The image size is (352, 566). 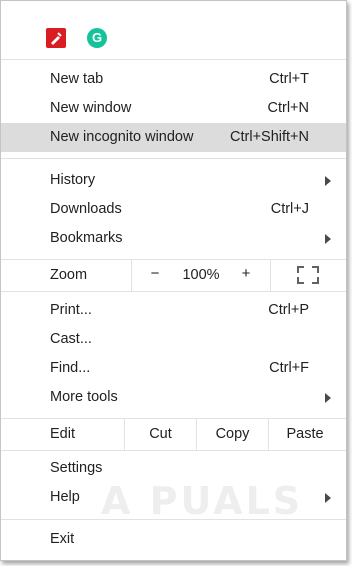 What do you see at coordinates (173, 108) in the screenshot?
I see `menu-item-new-window: New window Ctrl+N` at bounding box center [173, 108].